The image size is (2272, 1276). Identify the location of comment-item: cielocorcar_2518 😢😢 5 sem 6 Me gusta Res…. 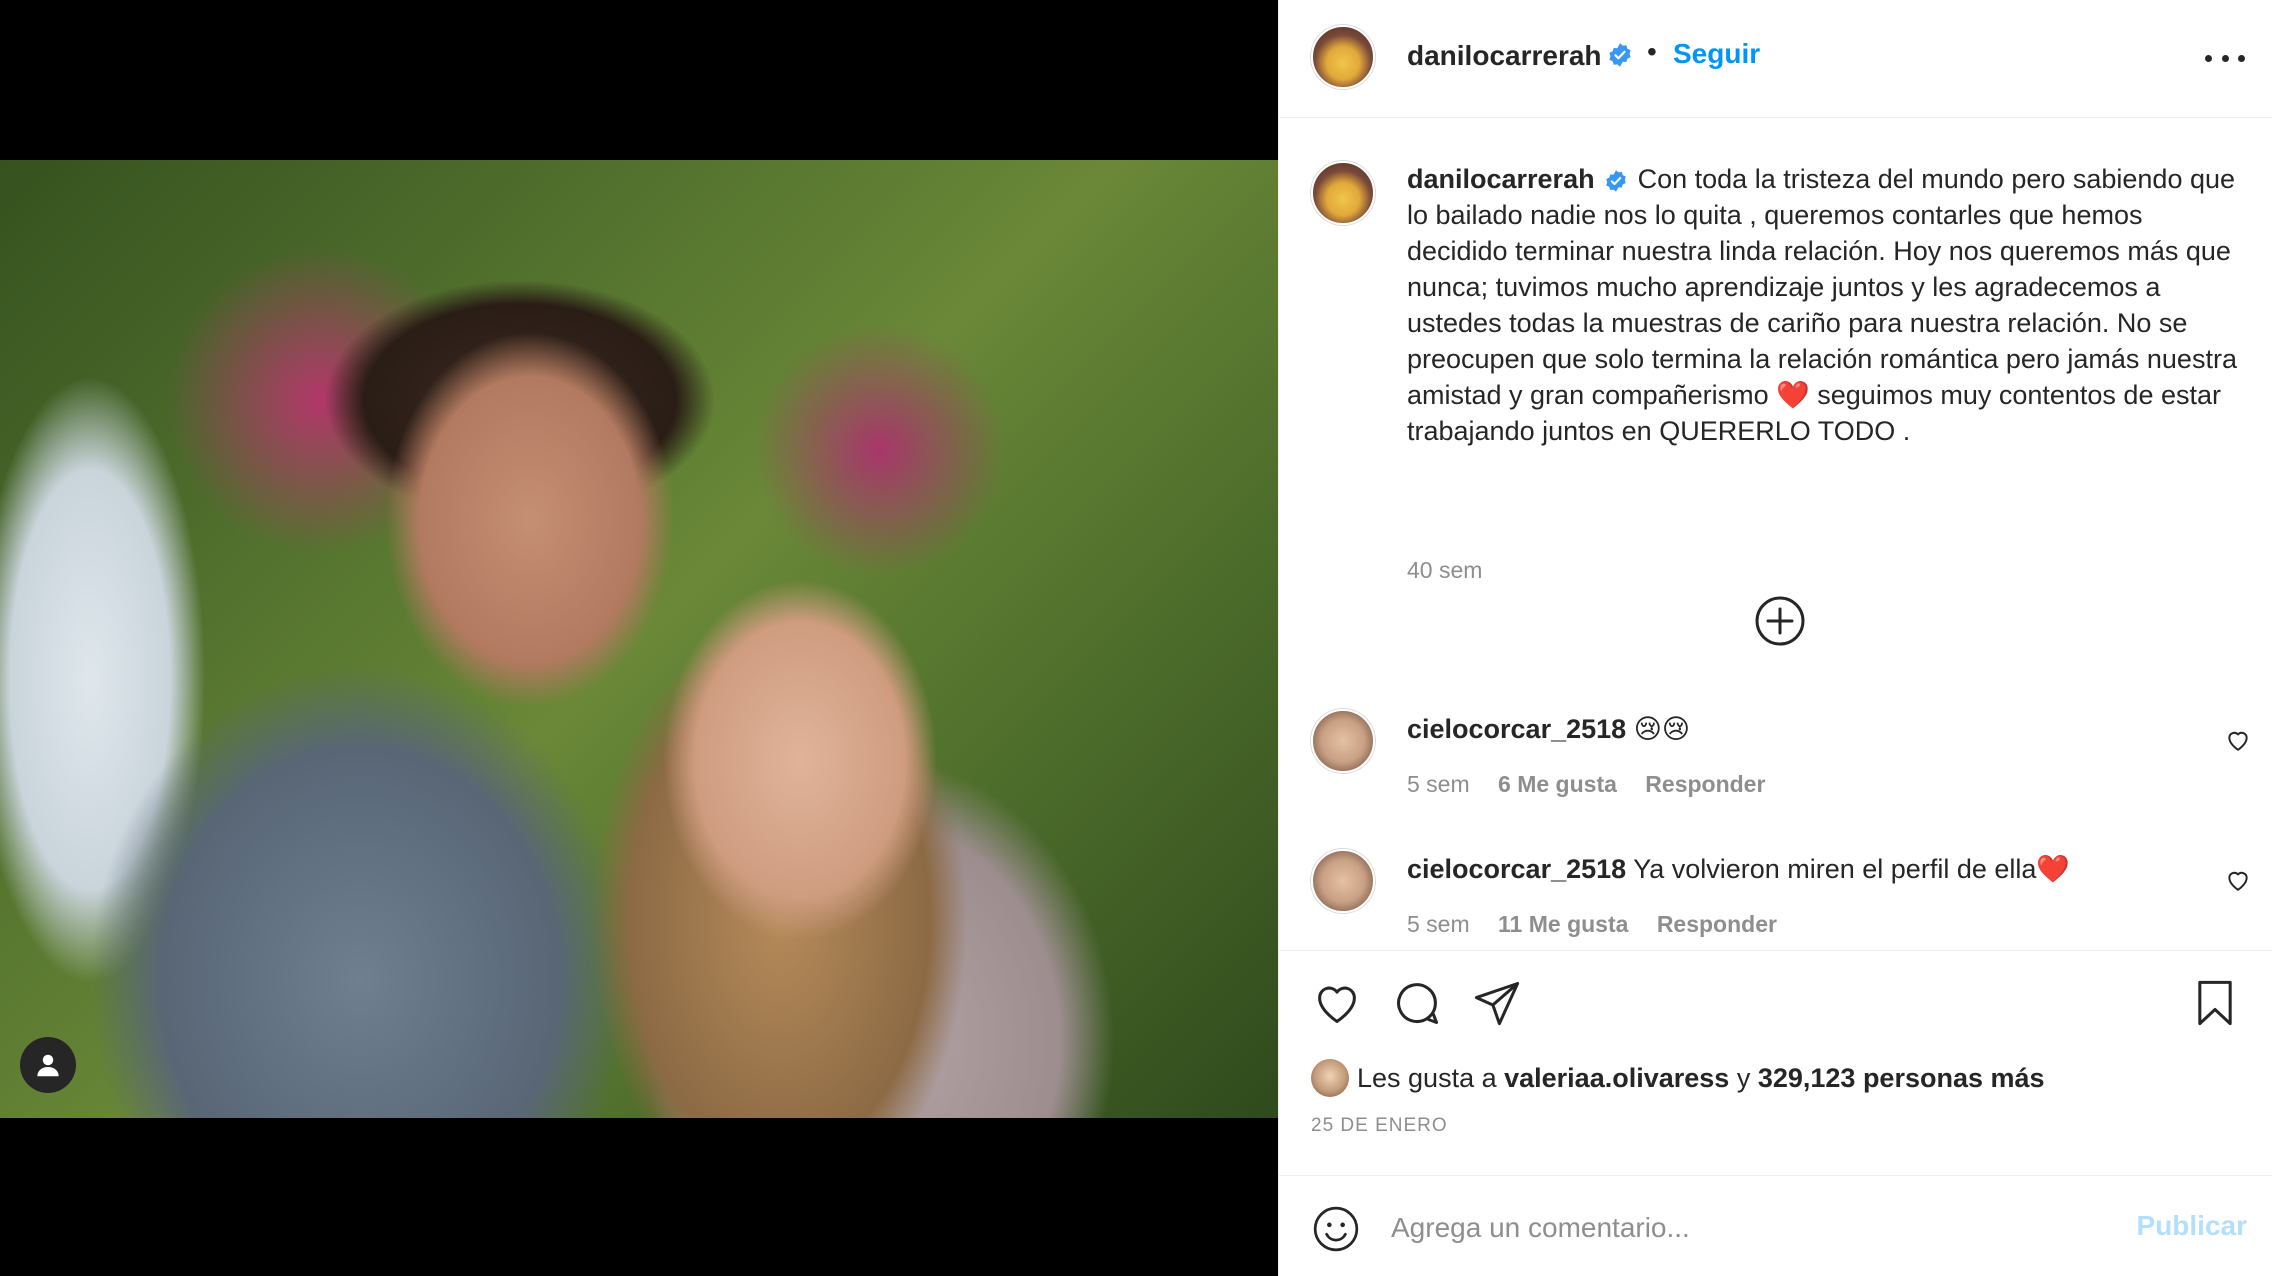
(1781, 764).